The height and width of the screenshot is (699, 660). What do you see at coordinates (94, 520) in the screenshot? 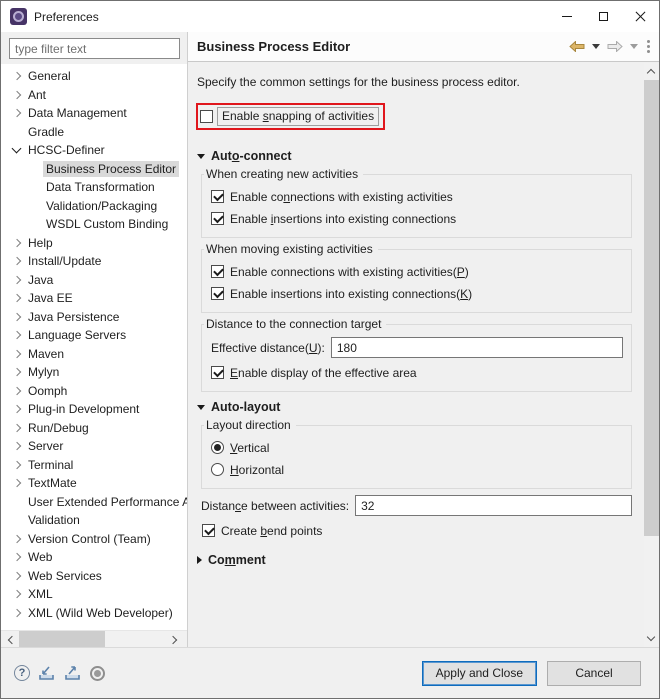
I see `sidebar-item: Validation` at bounding box center [94, 520].